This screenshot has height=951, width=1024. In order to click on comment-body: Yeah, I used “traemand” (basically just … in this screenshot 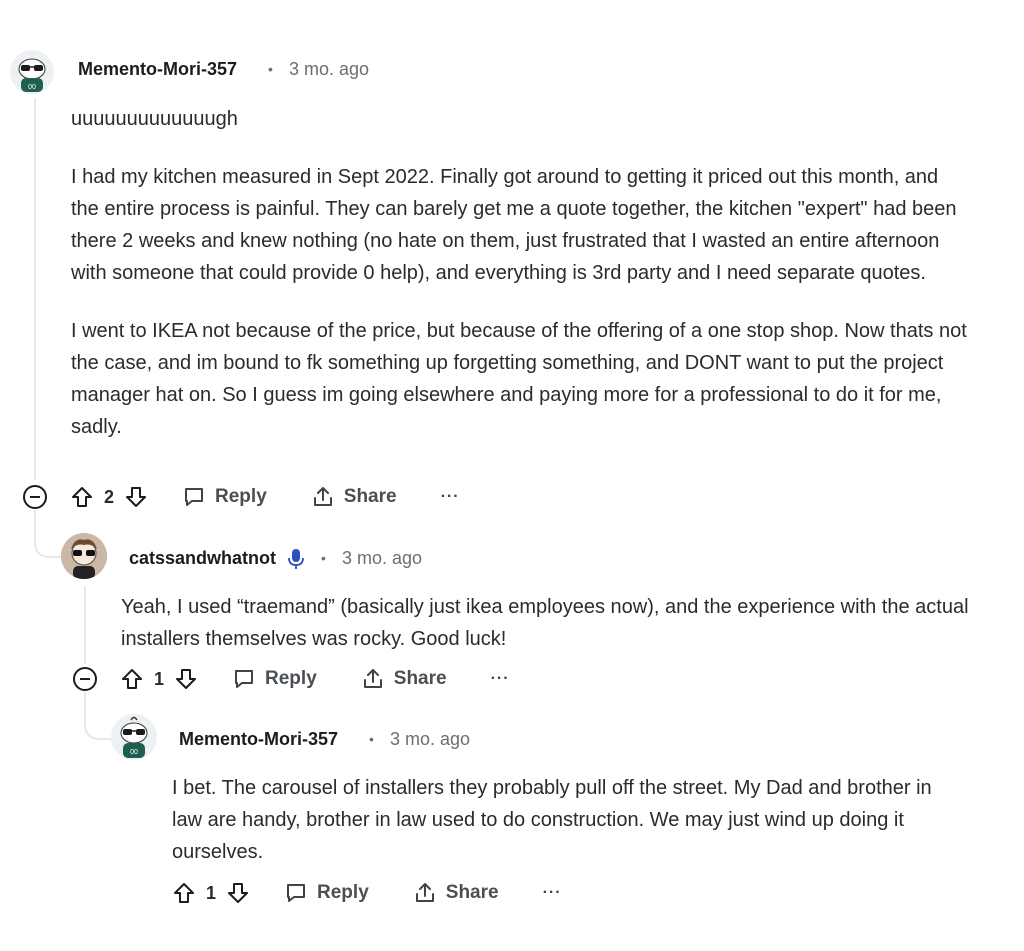, I will do `click(546, 623)`.